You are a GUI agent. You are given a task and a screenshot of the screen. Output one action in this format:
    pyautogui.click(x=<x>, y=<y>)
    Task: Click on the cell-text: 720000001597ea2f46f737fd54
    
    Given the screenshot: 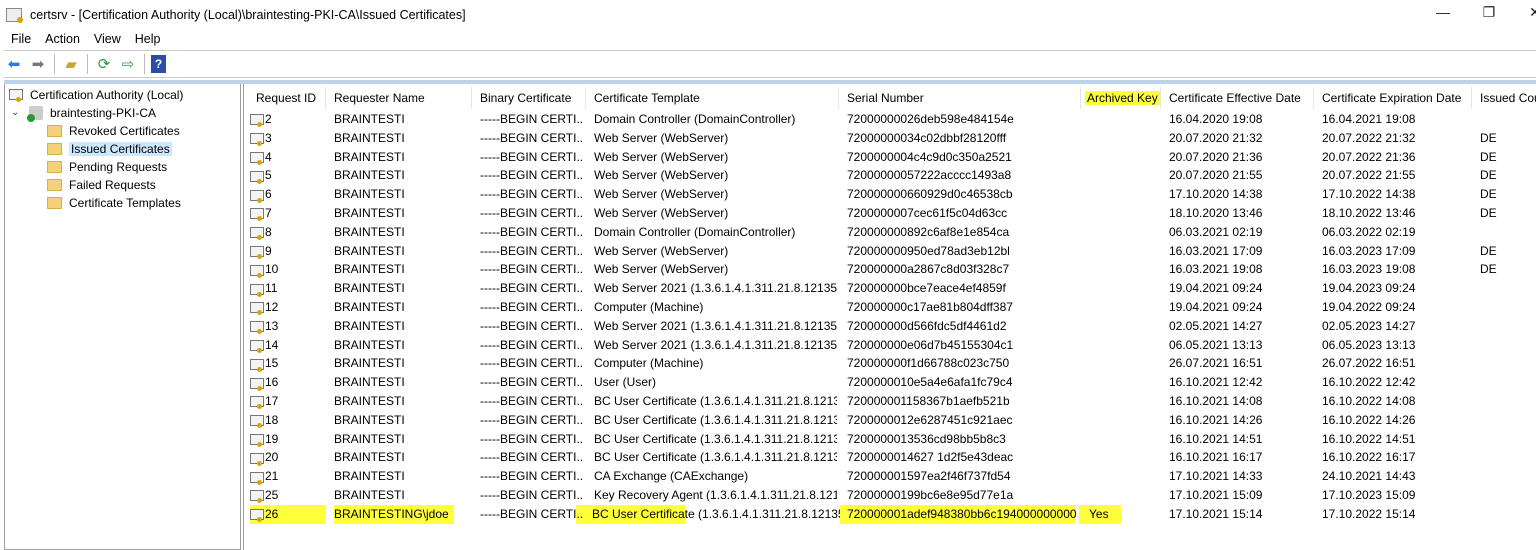 What is the action you would take?
    pyautogui.click(x=929, y=476)
    